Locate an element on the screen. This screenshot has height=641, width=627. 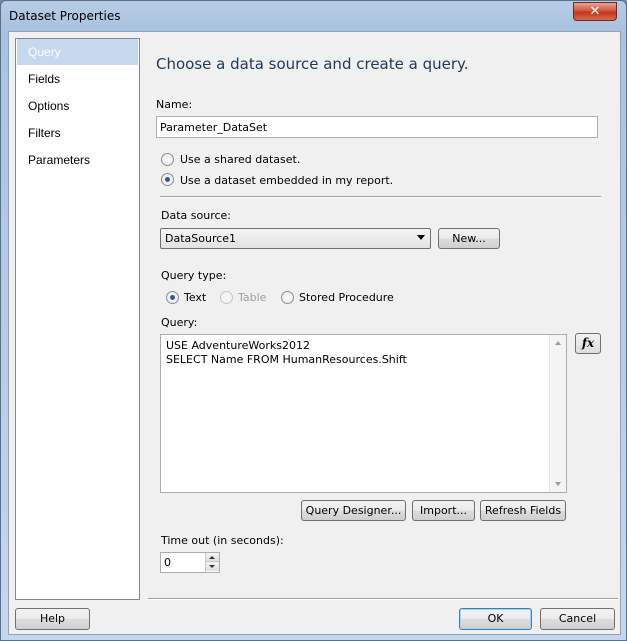
timeout-value: 0 is located at coordinates (167, 562).